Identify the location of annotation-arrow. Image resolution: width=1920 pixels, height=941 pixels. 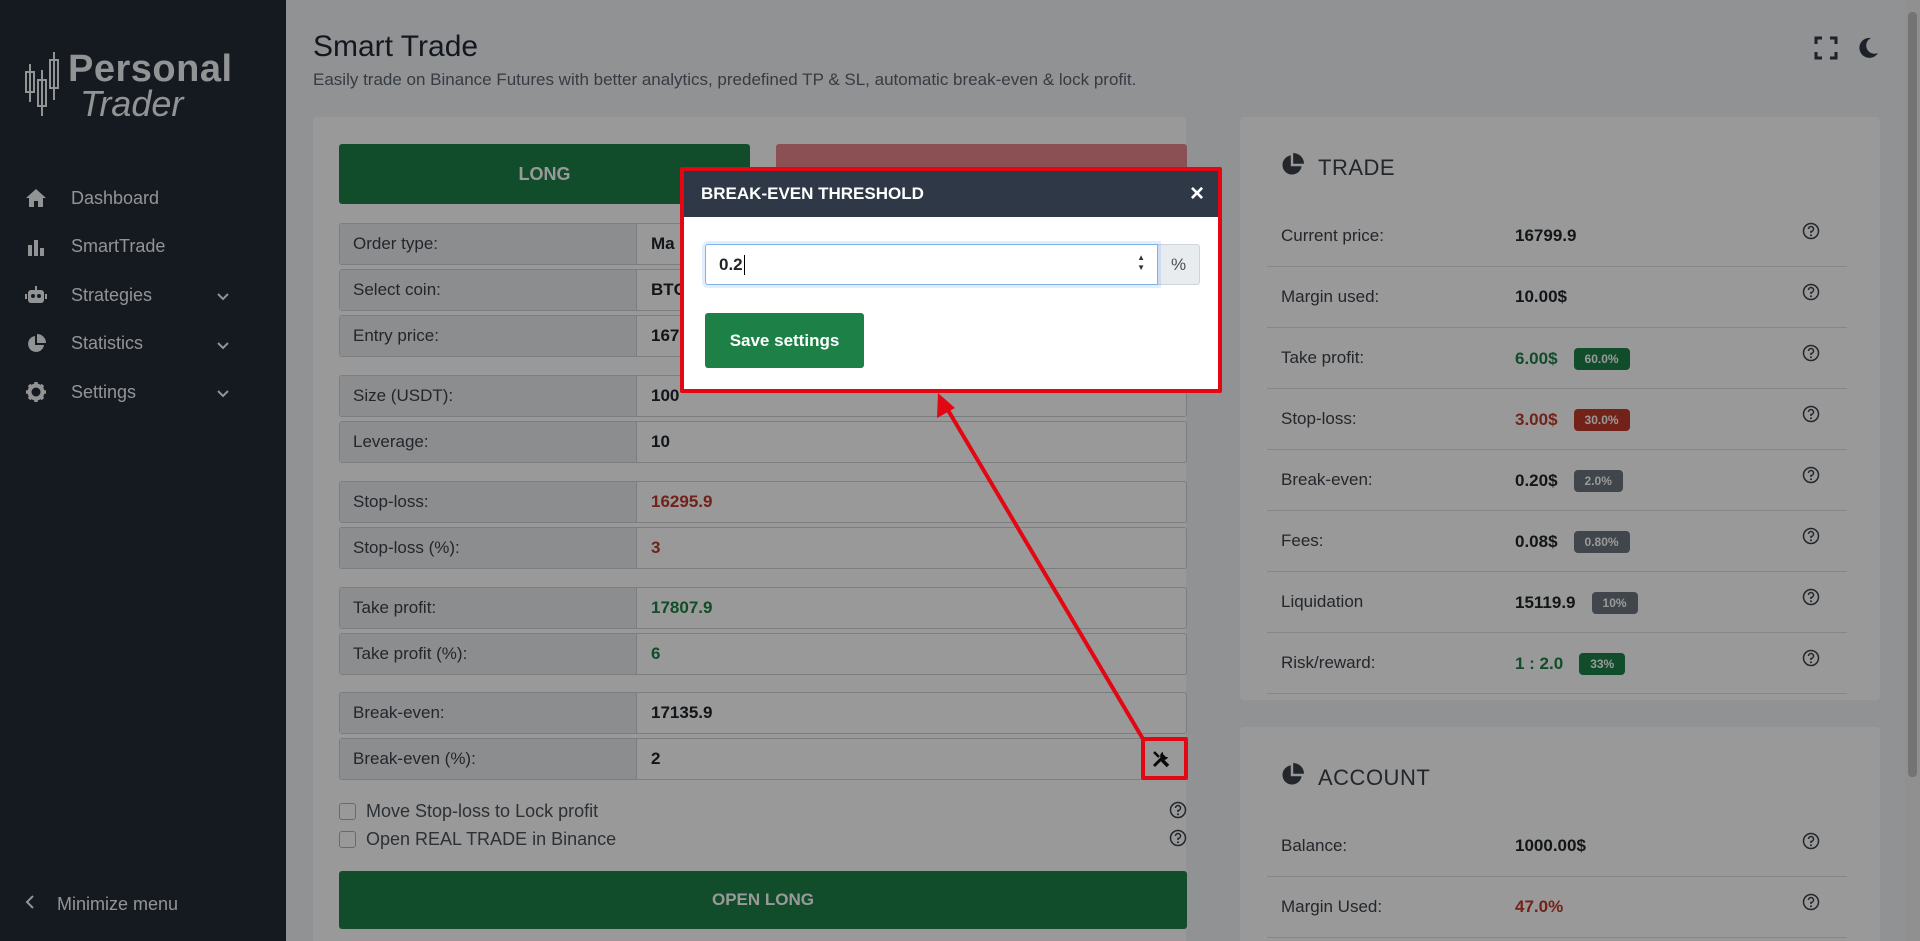
(1041, 567).